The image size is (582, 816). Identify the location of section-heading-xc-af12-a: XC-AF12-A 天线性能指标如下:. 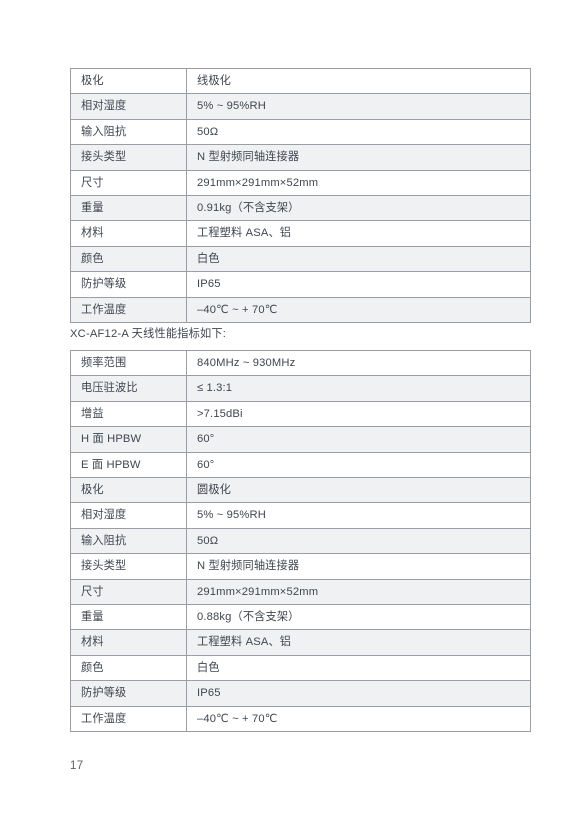
(148, 334).